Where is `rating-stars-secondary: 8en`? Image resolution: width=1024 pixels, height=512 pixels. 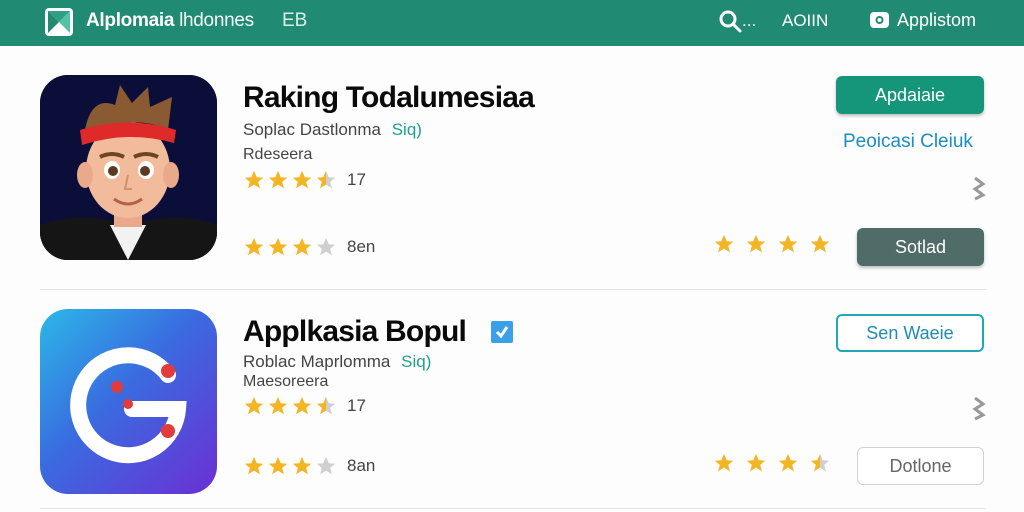 rating-stars-secondary: 8en is located at coordinates (309, 247).